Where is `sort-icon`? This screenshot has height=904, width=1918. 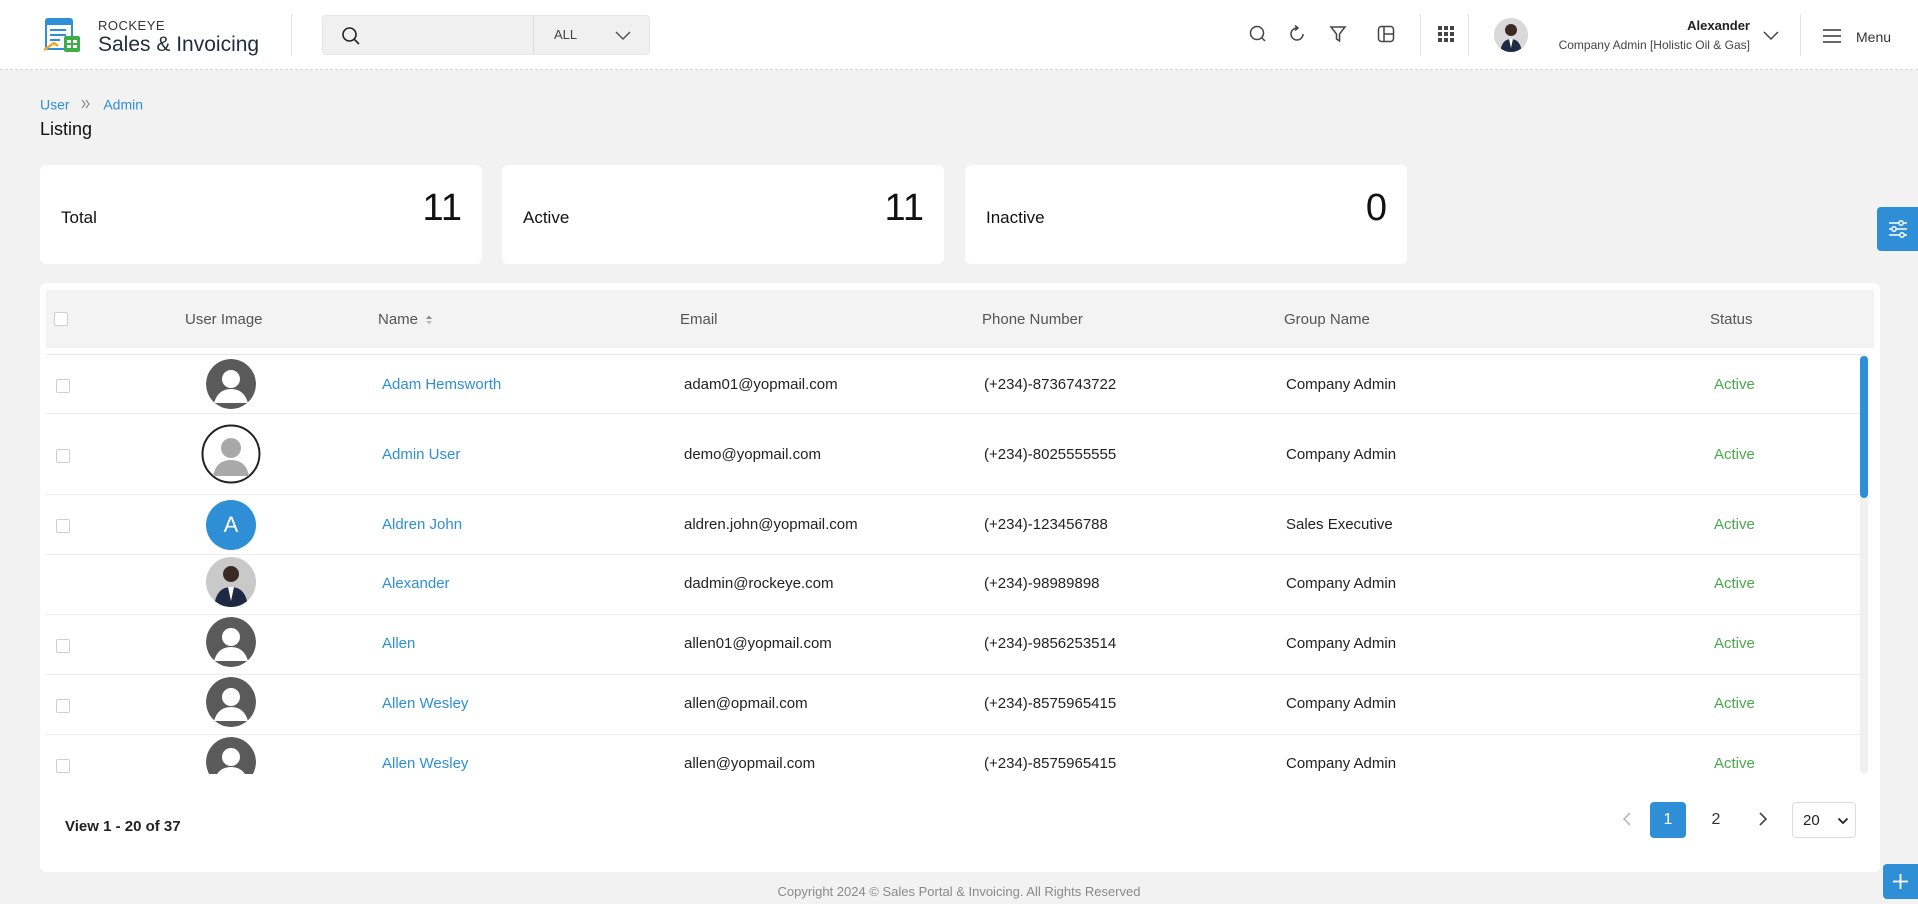 sort-icon is located at coordinates (429, 320).